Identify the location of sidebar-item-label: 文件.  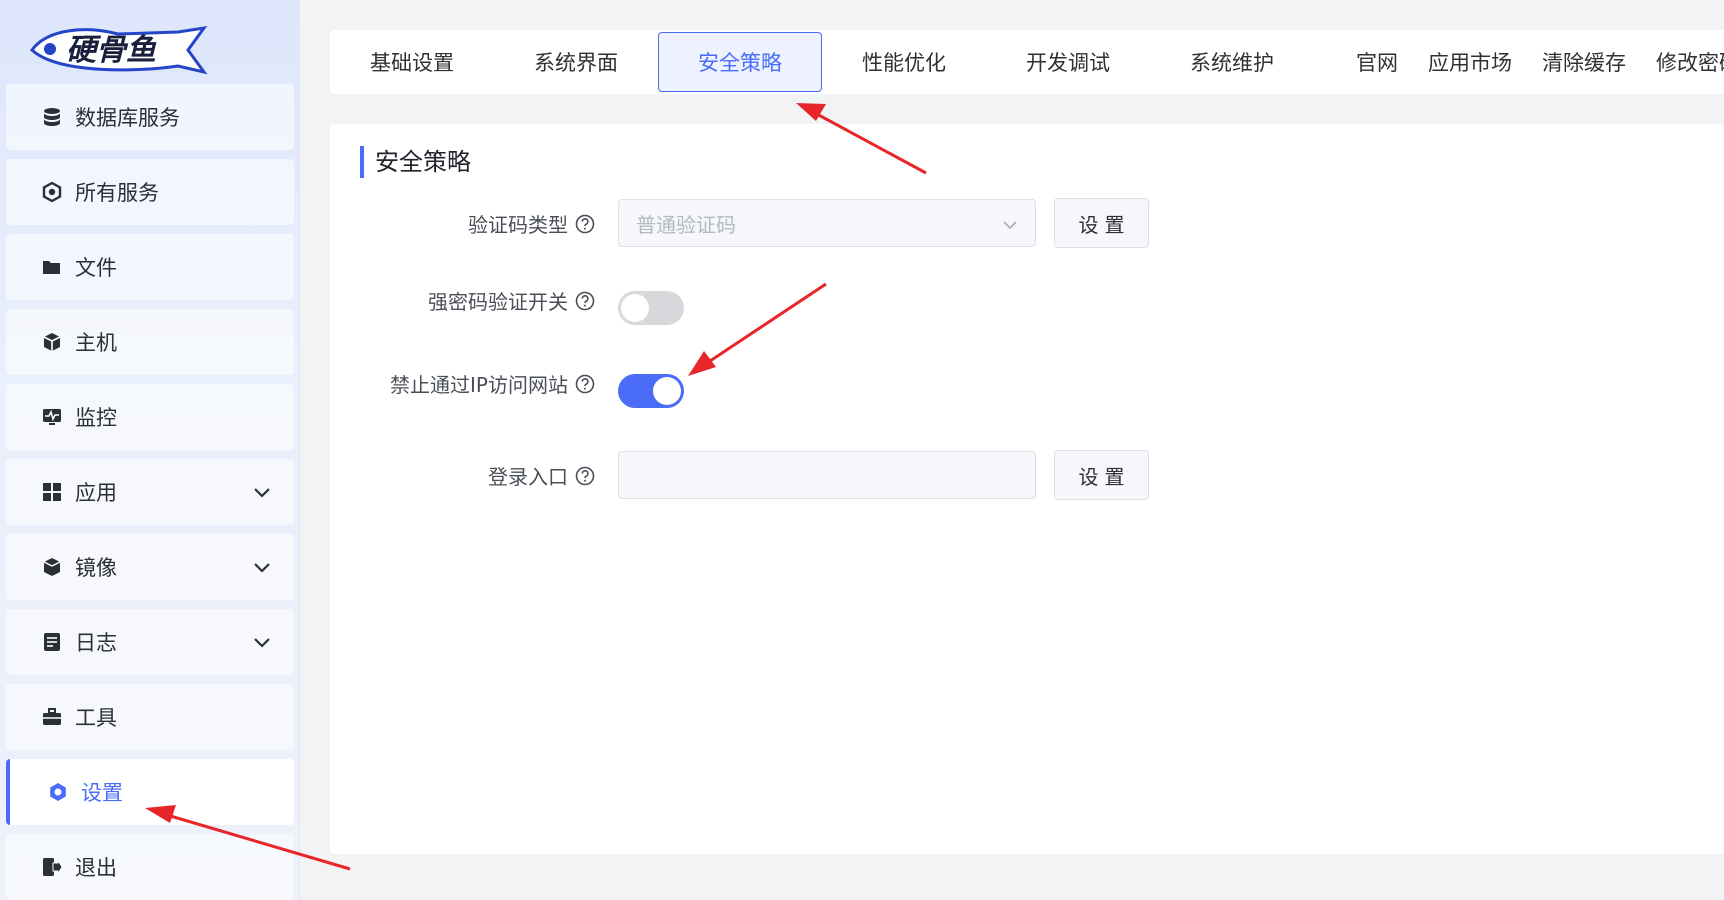
(96, 268).